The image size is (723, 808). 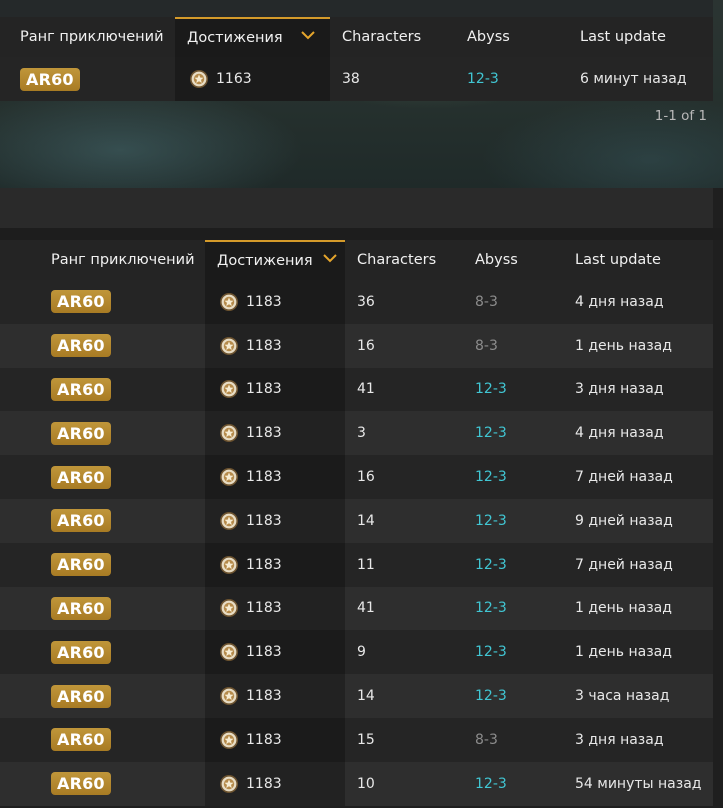 What do you see at coordinates (265, 261) in the screenshot?
I see `column-achievements-label: Достижения` at bounding box center [265, 261].